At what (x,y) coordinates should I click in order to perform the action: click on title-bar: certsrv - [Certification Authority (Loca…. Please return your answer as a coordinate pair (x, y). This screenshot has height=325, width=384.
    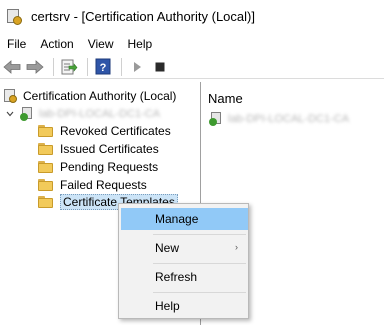
    Looking at the image, I should click on (192, 16).